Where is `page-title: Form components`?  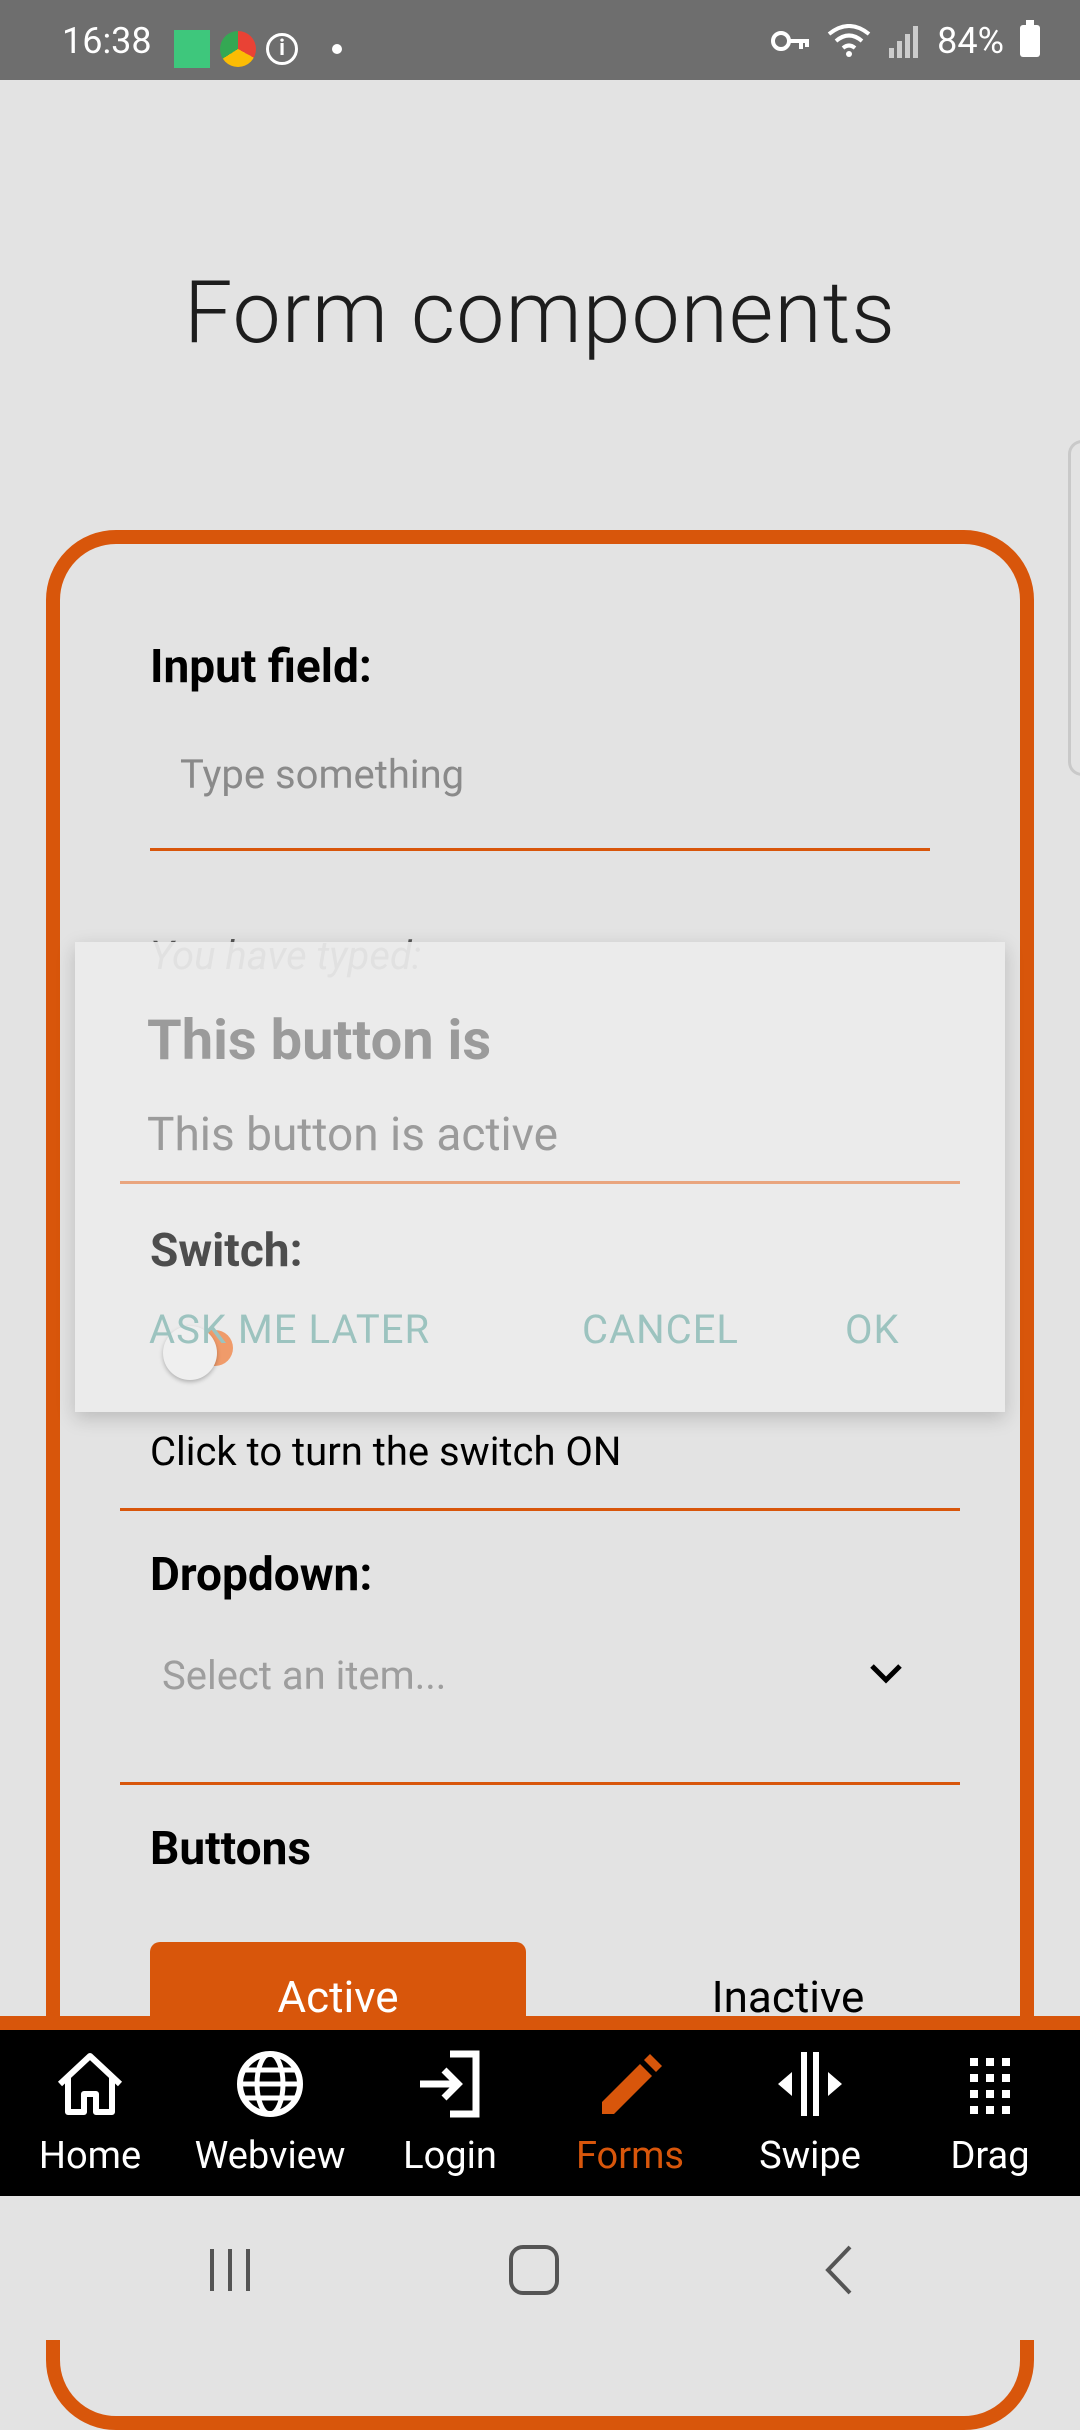 page-title: Form components is located at coordinates (540, 312).